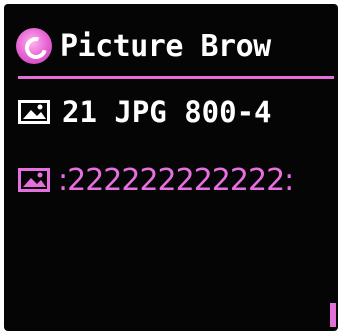 The image size is (342, 335). I want to click on list-item-label: :222222222222:, so click(176, 180).